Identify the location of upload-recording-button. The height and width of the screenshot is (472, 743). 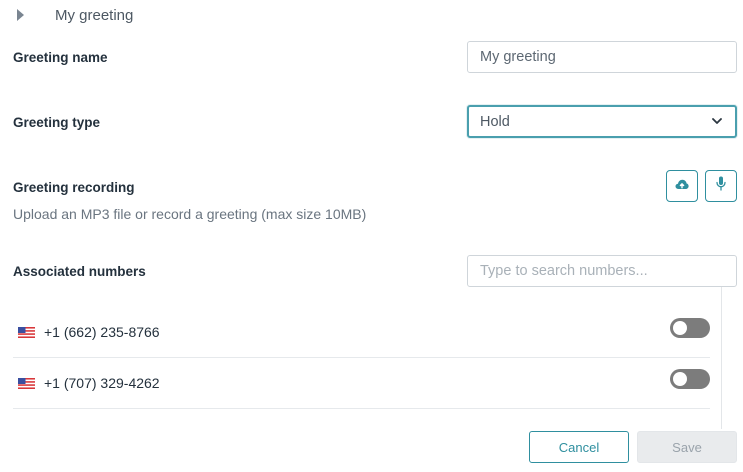
(682, 186).